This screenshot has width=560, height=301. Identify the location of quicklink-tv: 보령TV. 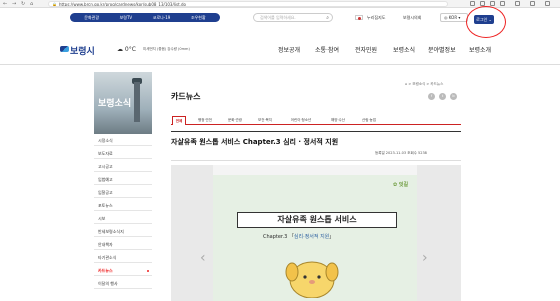
(126, 18).